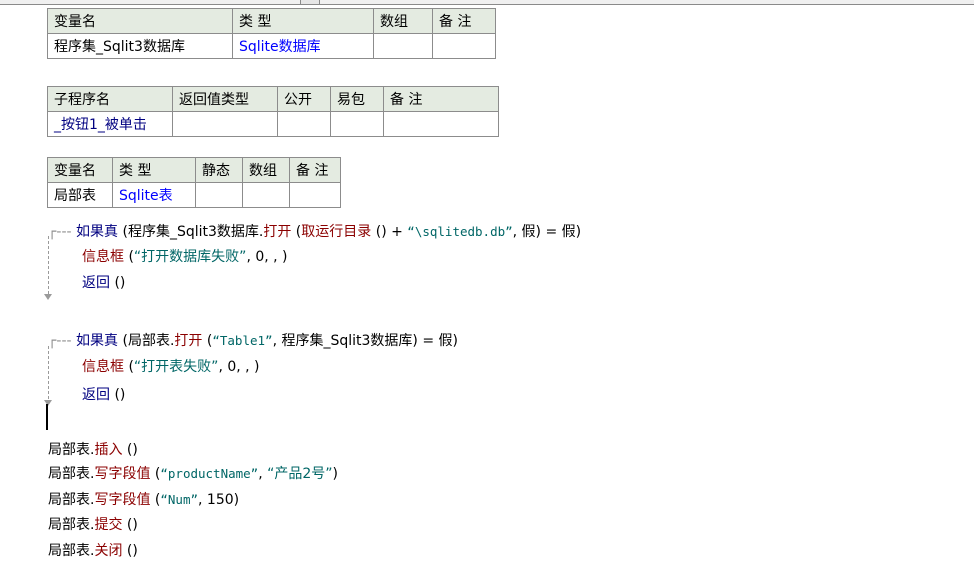 The image size is (974, 580). What do you see at coordinates (304, 99) in the screenshot?
I see `column-header: 公开` at bounding box center [304, 99].